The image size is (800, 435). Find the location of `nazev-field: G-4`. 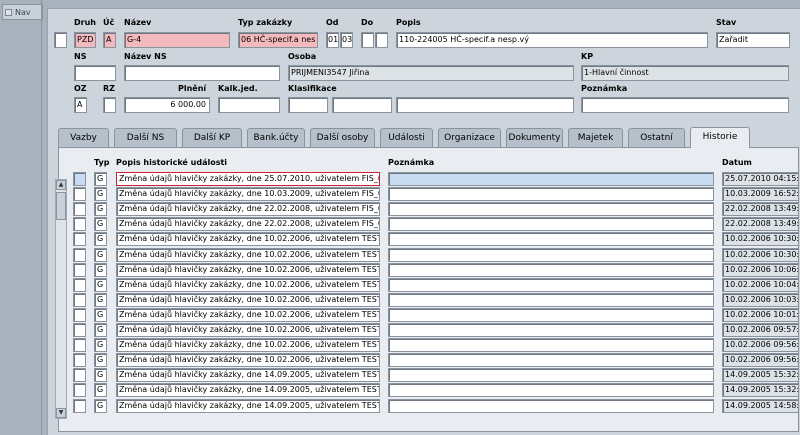

nazev-field: G-4 is located at coordinates (177, 40).